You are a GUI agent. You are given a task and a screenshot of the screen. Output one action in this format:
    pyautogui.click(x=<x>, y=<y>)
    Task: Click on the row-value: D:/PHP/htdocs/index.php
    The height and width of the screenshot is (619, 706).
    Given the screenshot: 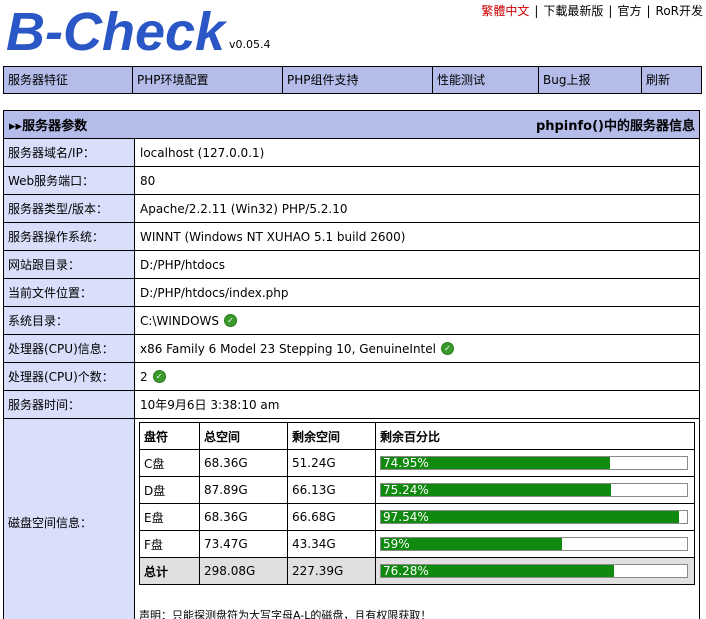 What is the action you would take?
    pyautogui.click(x=214, y=292)
    